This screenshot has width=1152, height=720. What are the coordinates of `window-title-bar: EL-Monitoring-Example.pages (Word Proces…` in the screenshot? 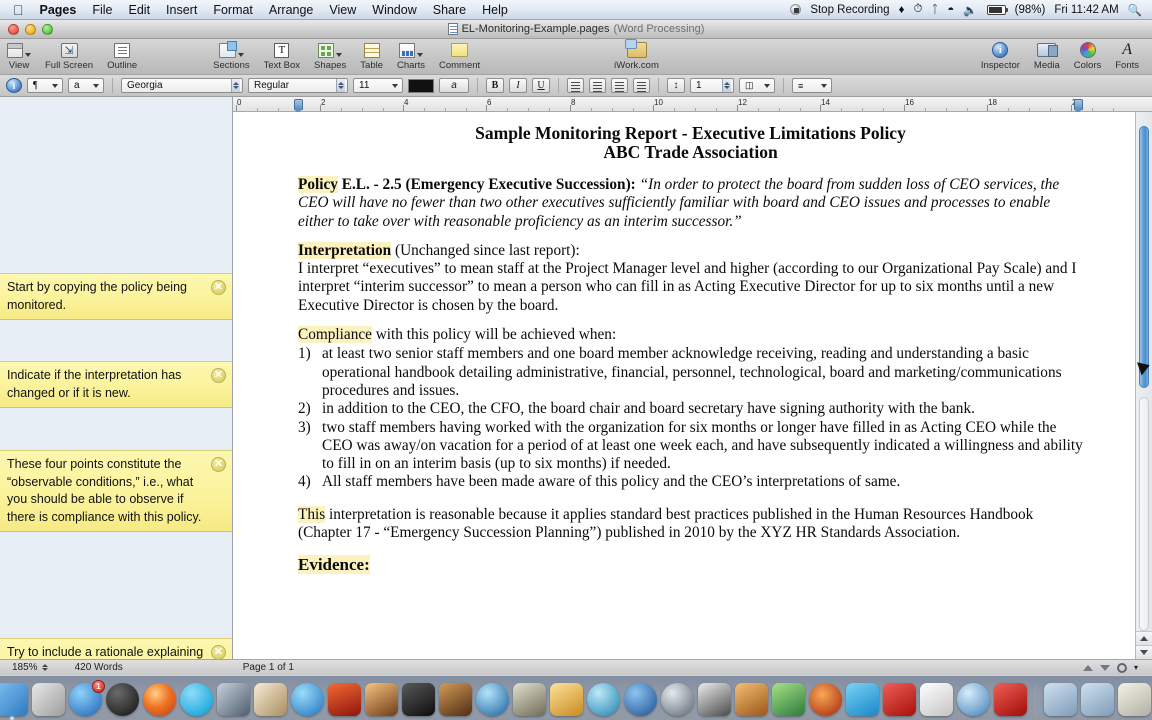 It's located at (576, 29).